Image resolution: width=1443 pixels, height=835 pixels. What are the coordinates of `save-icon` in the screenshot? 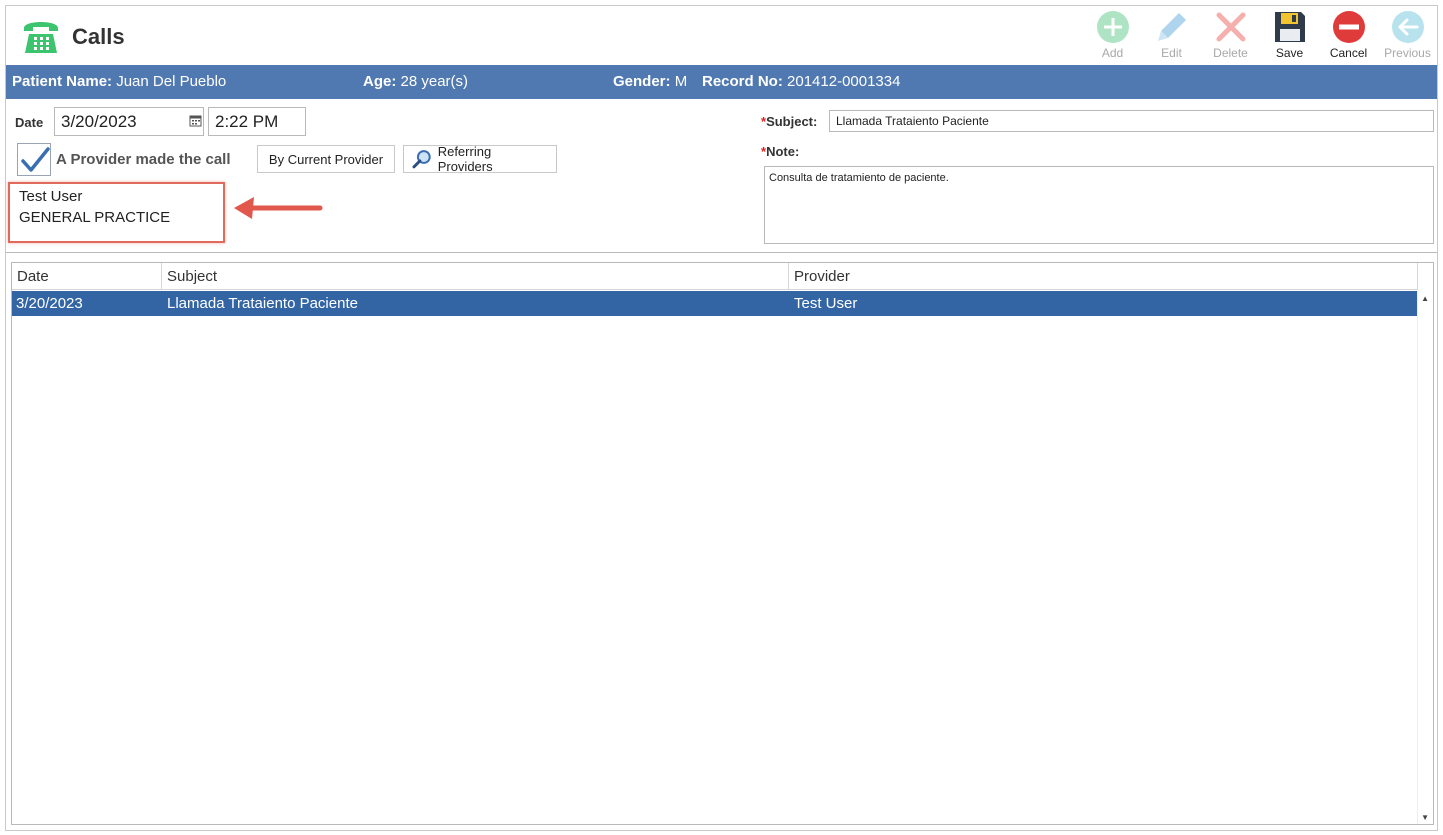 It's located at (1289, 27).